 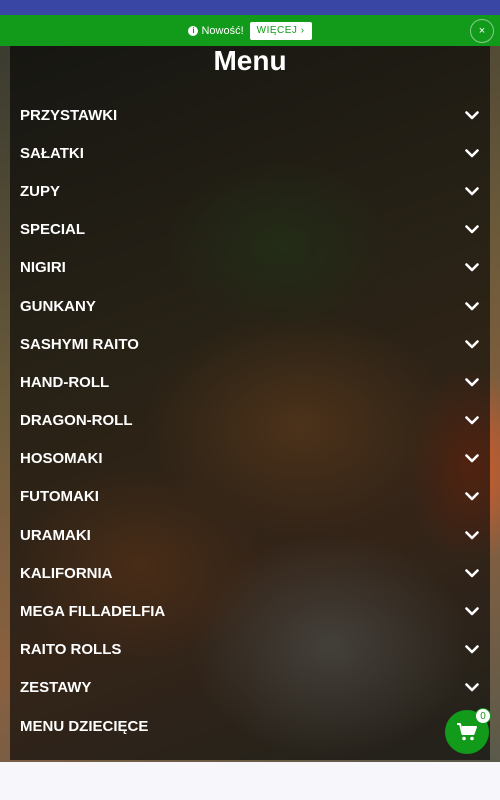 What do you see at coordinates (250, 344) in the screenshot?
I see `menu-category-item: SASHYMI RAITO` at bounding box center [250, 344].